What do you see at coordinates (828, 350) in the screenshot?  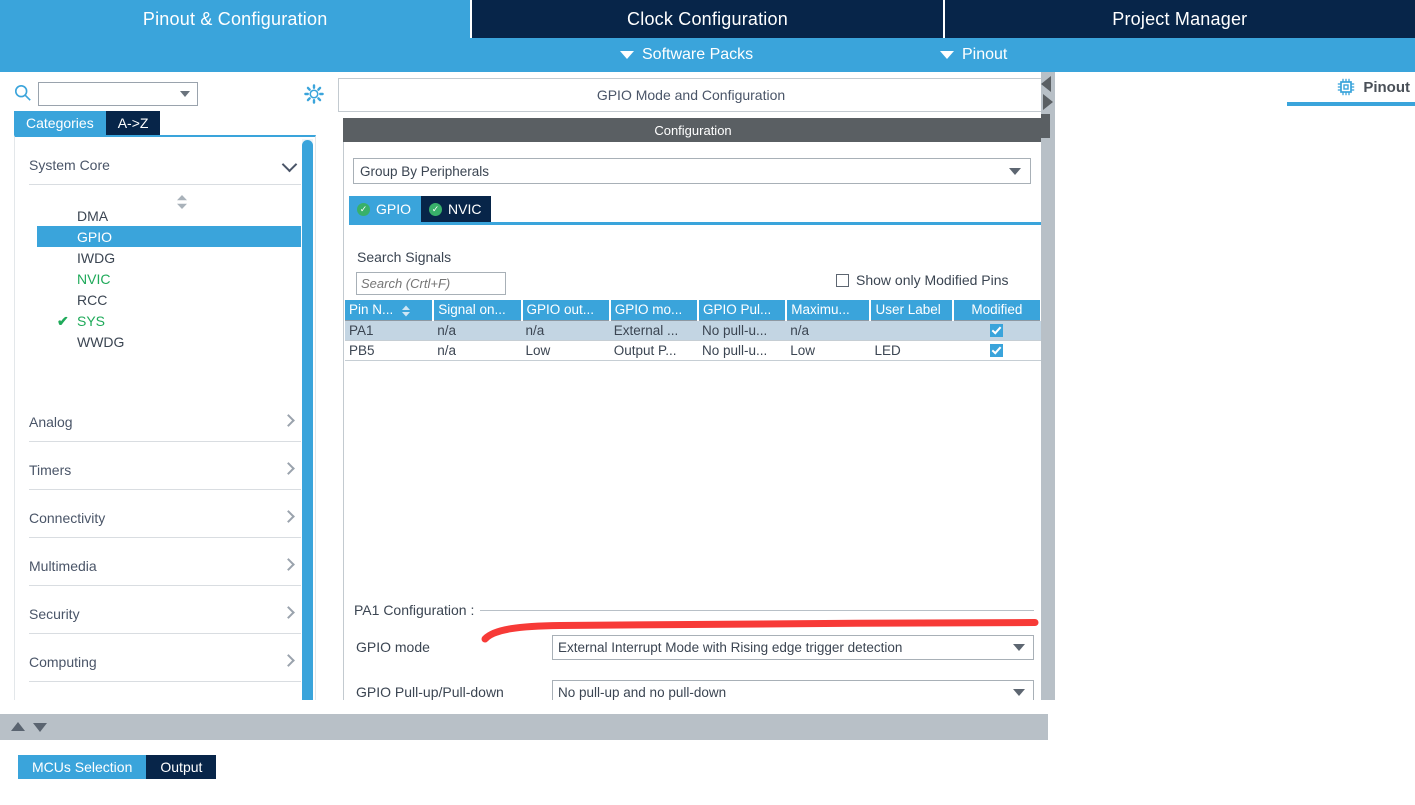 I see `cell-maximum: Low` at bounding box center [828, 350].